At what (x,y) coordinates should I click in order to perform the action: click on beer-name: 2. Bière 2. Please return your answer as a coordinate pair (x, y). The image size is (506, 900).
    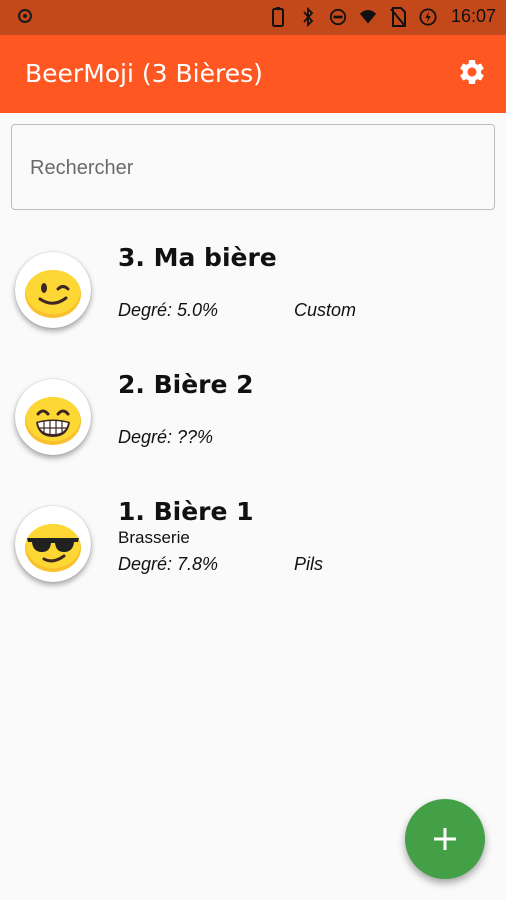
    Looking at the image, I should click on (186, 384).